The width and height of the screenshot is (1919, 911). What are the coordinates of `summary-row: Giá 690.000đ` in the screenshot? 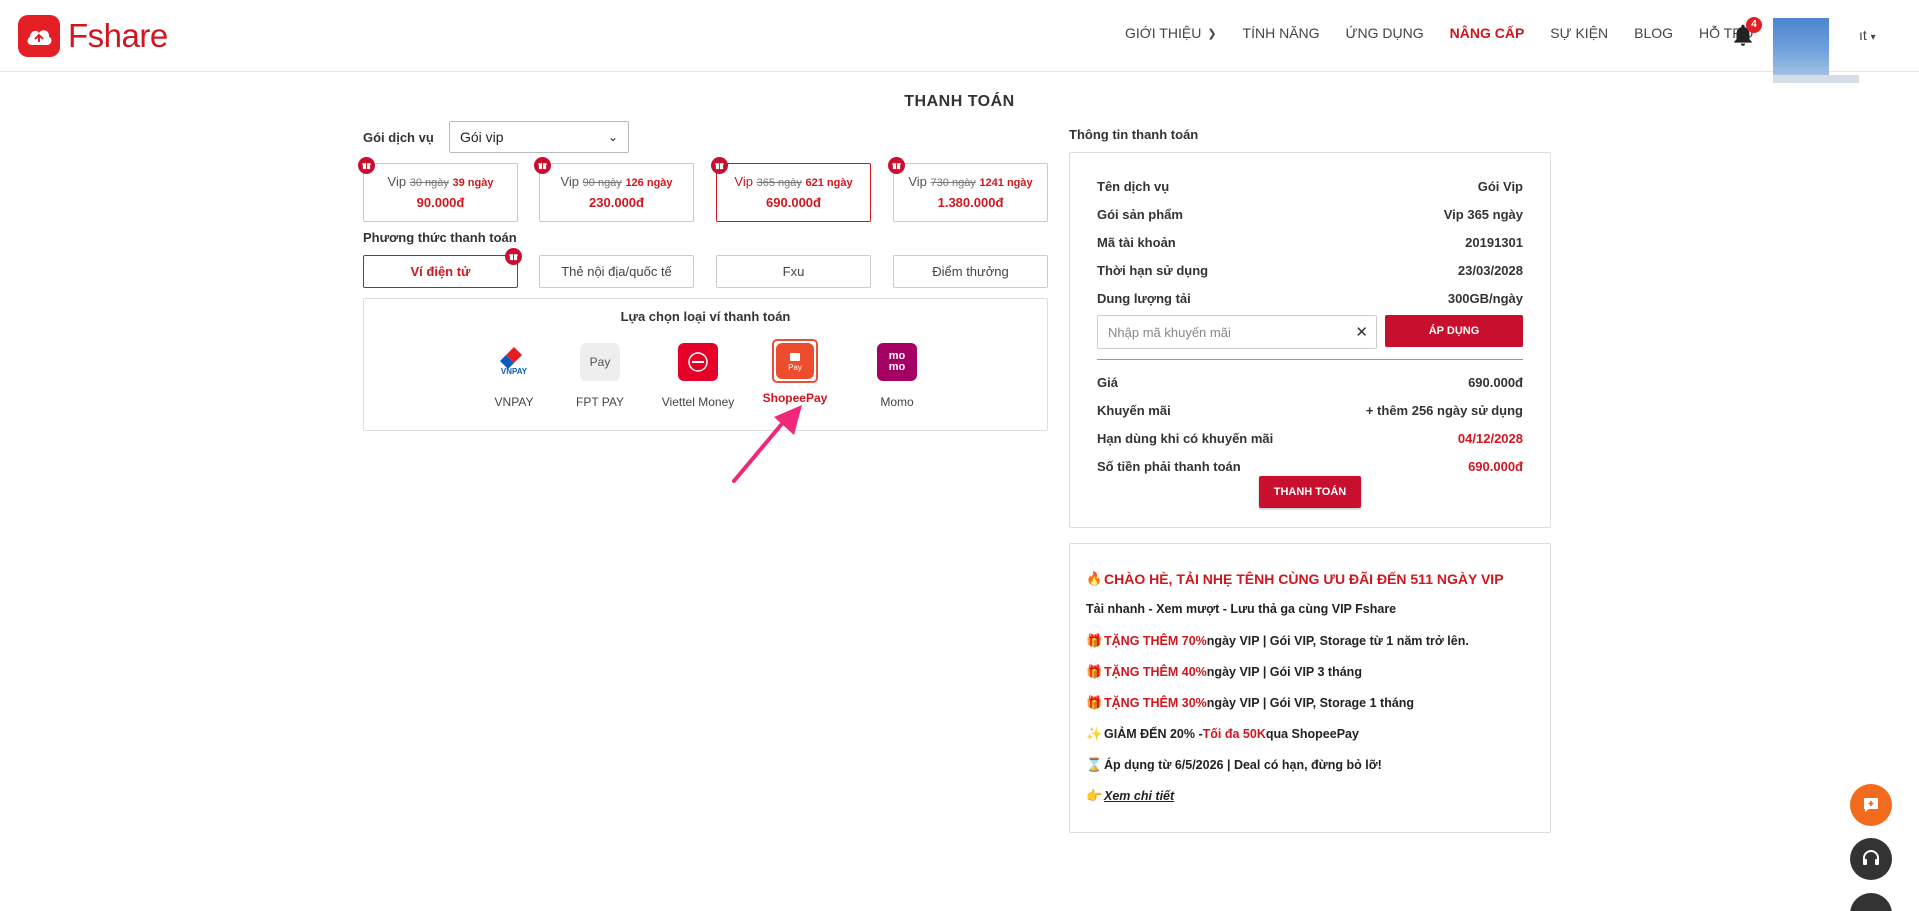 It's located at (1310, 382).